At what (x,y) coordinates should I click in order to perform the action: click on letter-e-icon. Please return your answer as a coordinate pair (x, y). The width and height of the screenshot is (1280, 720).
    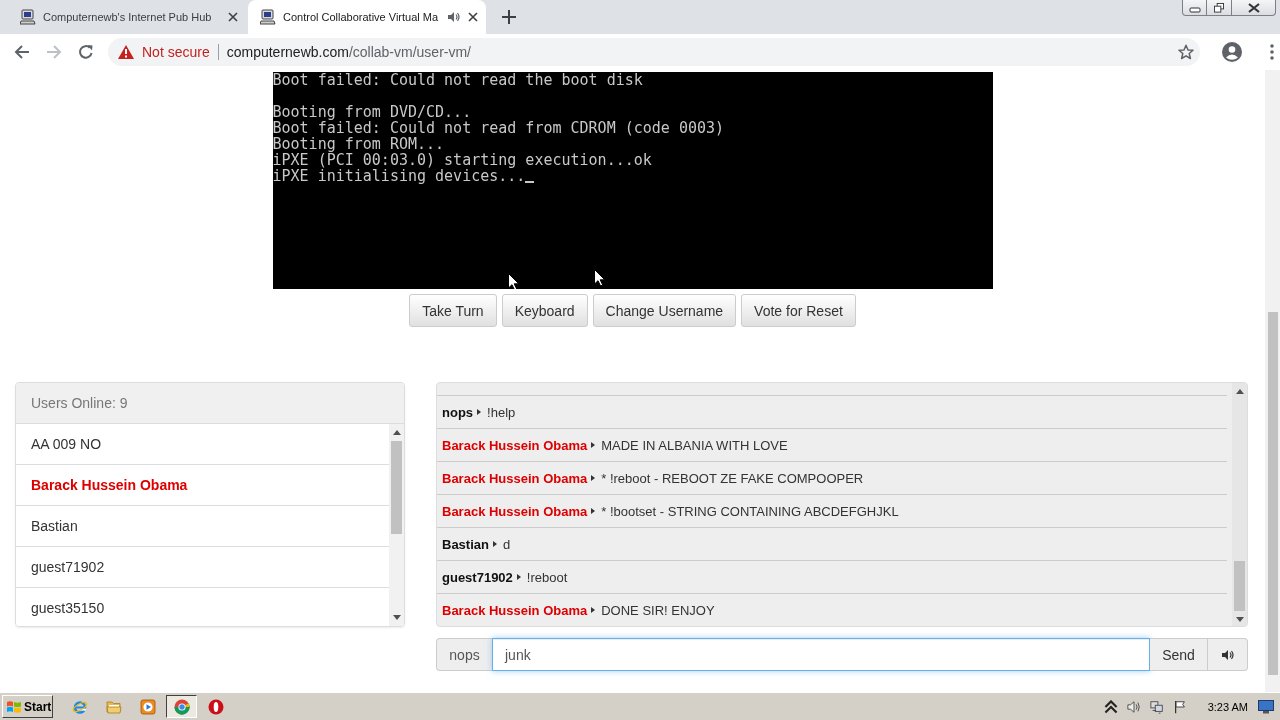
    Looking at the image, I should click on (79, 706).